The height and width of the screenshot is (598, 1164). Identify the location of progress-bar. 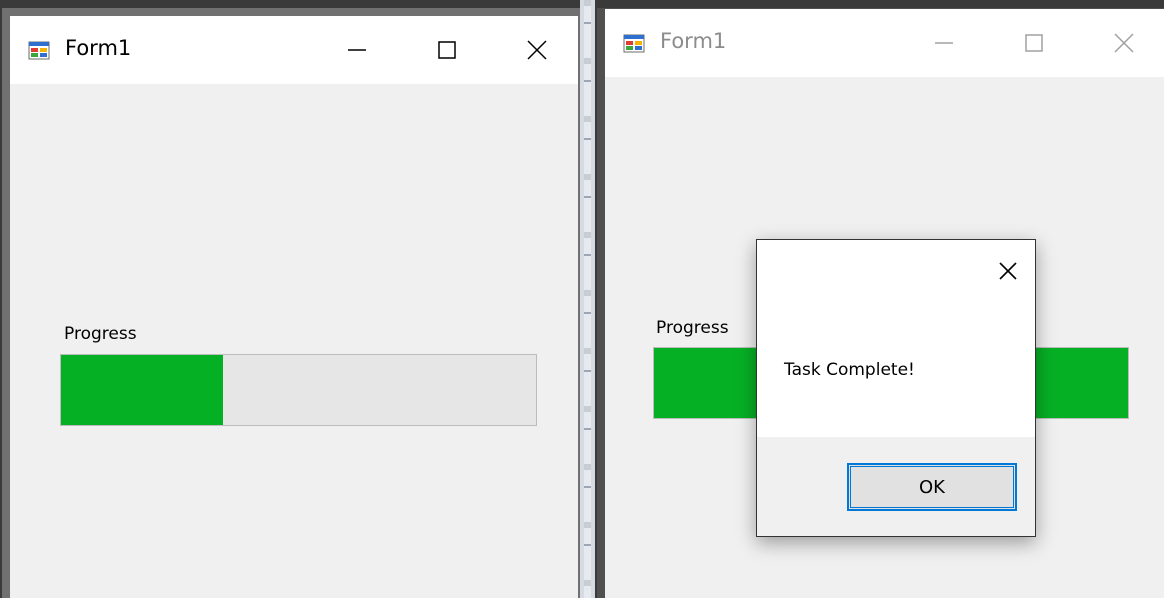
(298, 390).